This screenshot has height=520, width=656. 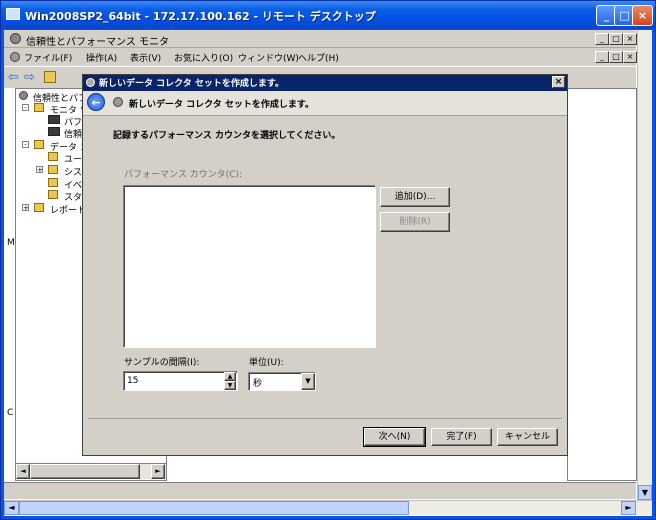 What do you see at coordinates (222, 105) in the screenshot?
I see `wizard-header-title: 新しいデータ コレクタ セットを作成します。` at bounding box center [222, 105].